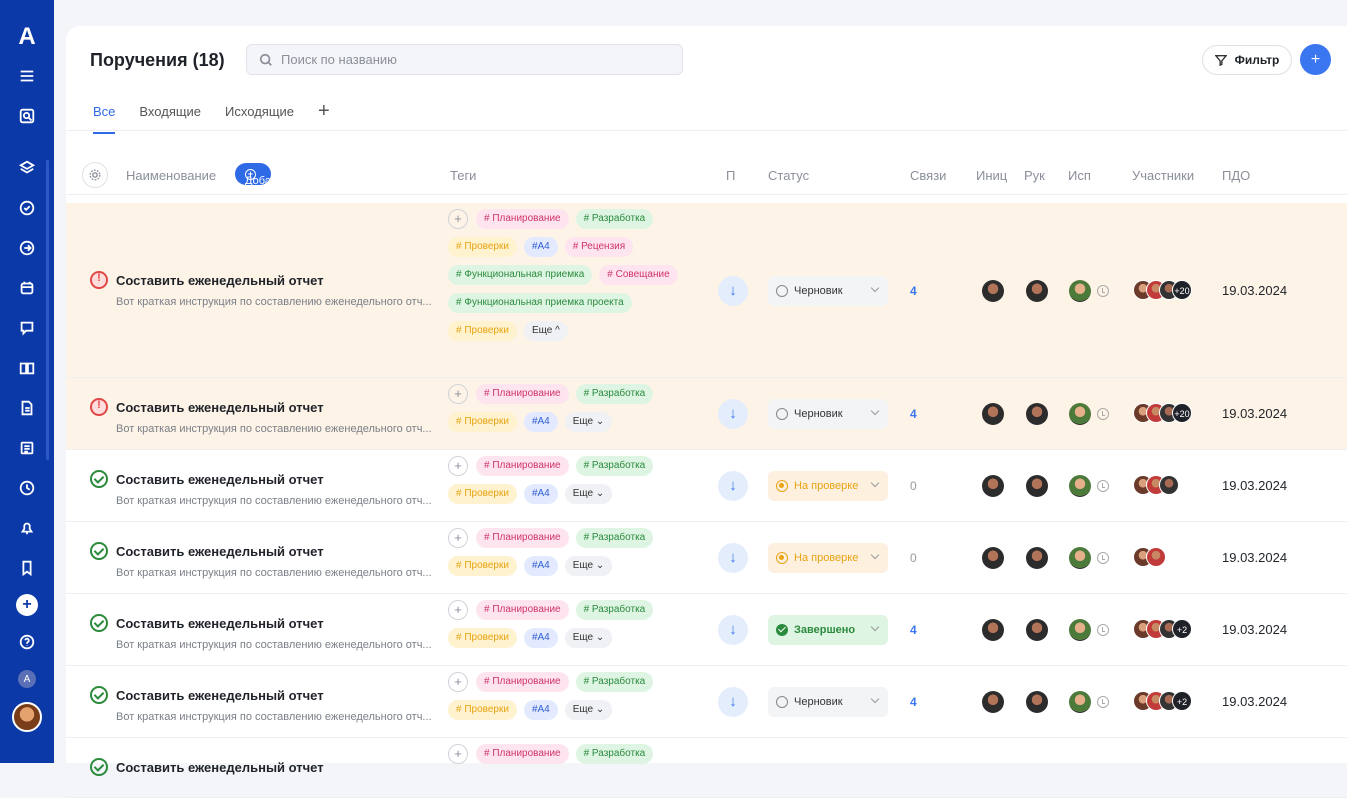 The image size is (1347, 798). Describe the element at coordinates (27, 642) in the screenshot. I see `help-icon` at that location.